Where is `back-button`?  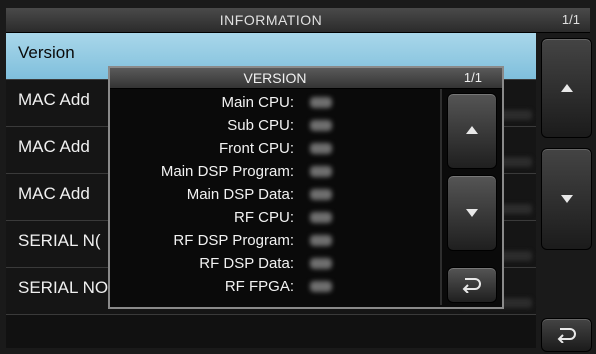
back-button is located at coordinates (566, 335).